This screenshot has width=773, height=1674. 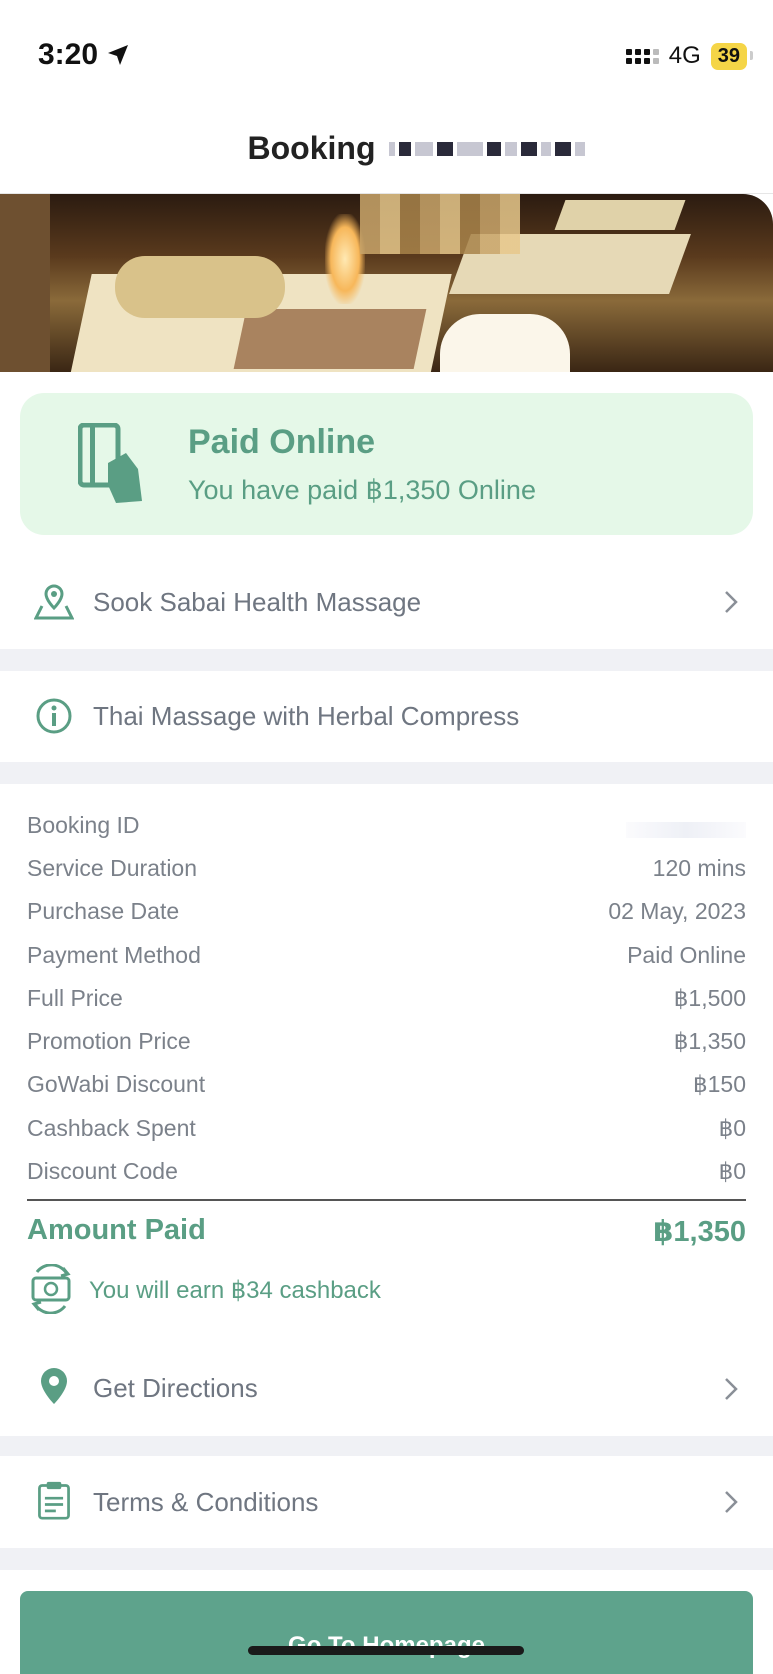 I want to click on amount-paid-row: Amount Paid ฿1,350, so click(x=386, y=1234).